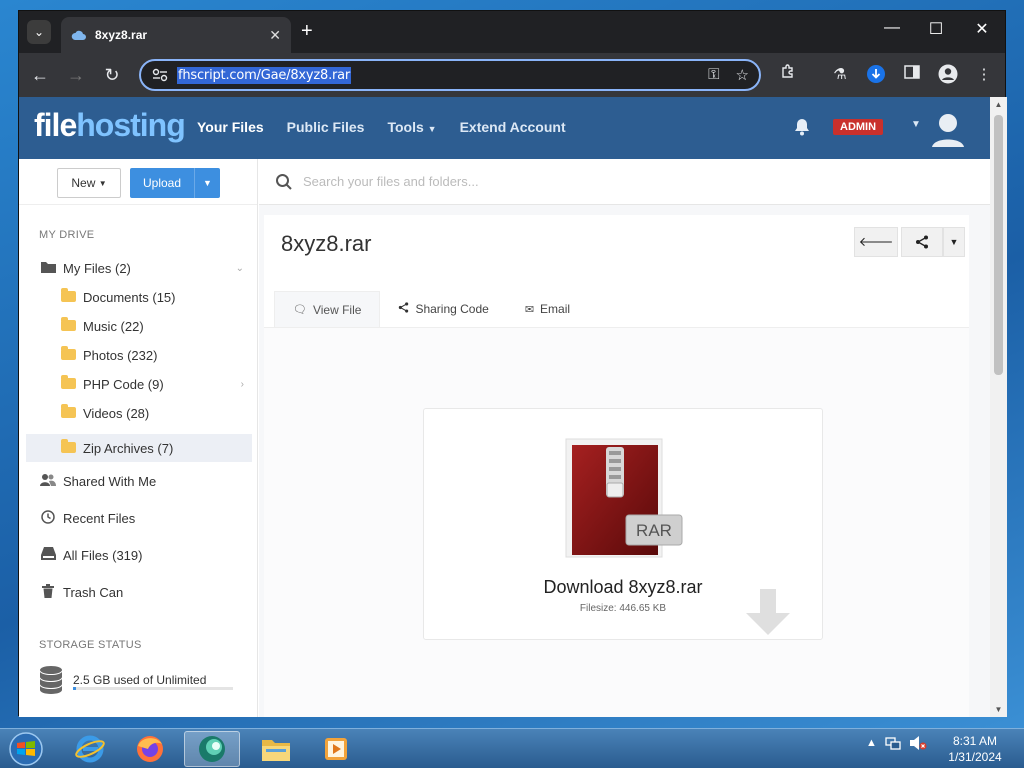  Describe the element at coordinates (138, 555) in the screenshot. I see `sidebar-item-all-files: All Files (319)` at that location.